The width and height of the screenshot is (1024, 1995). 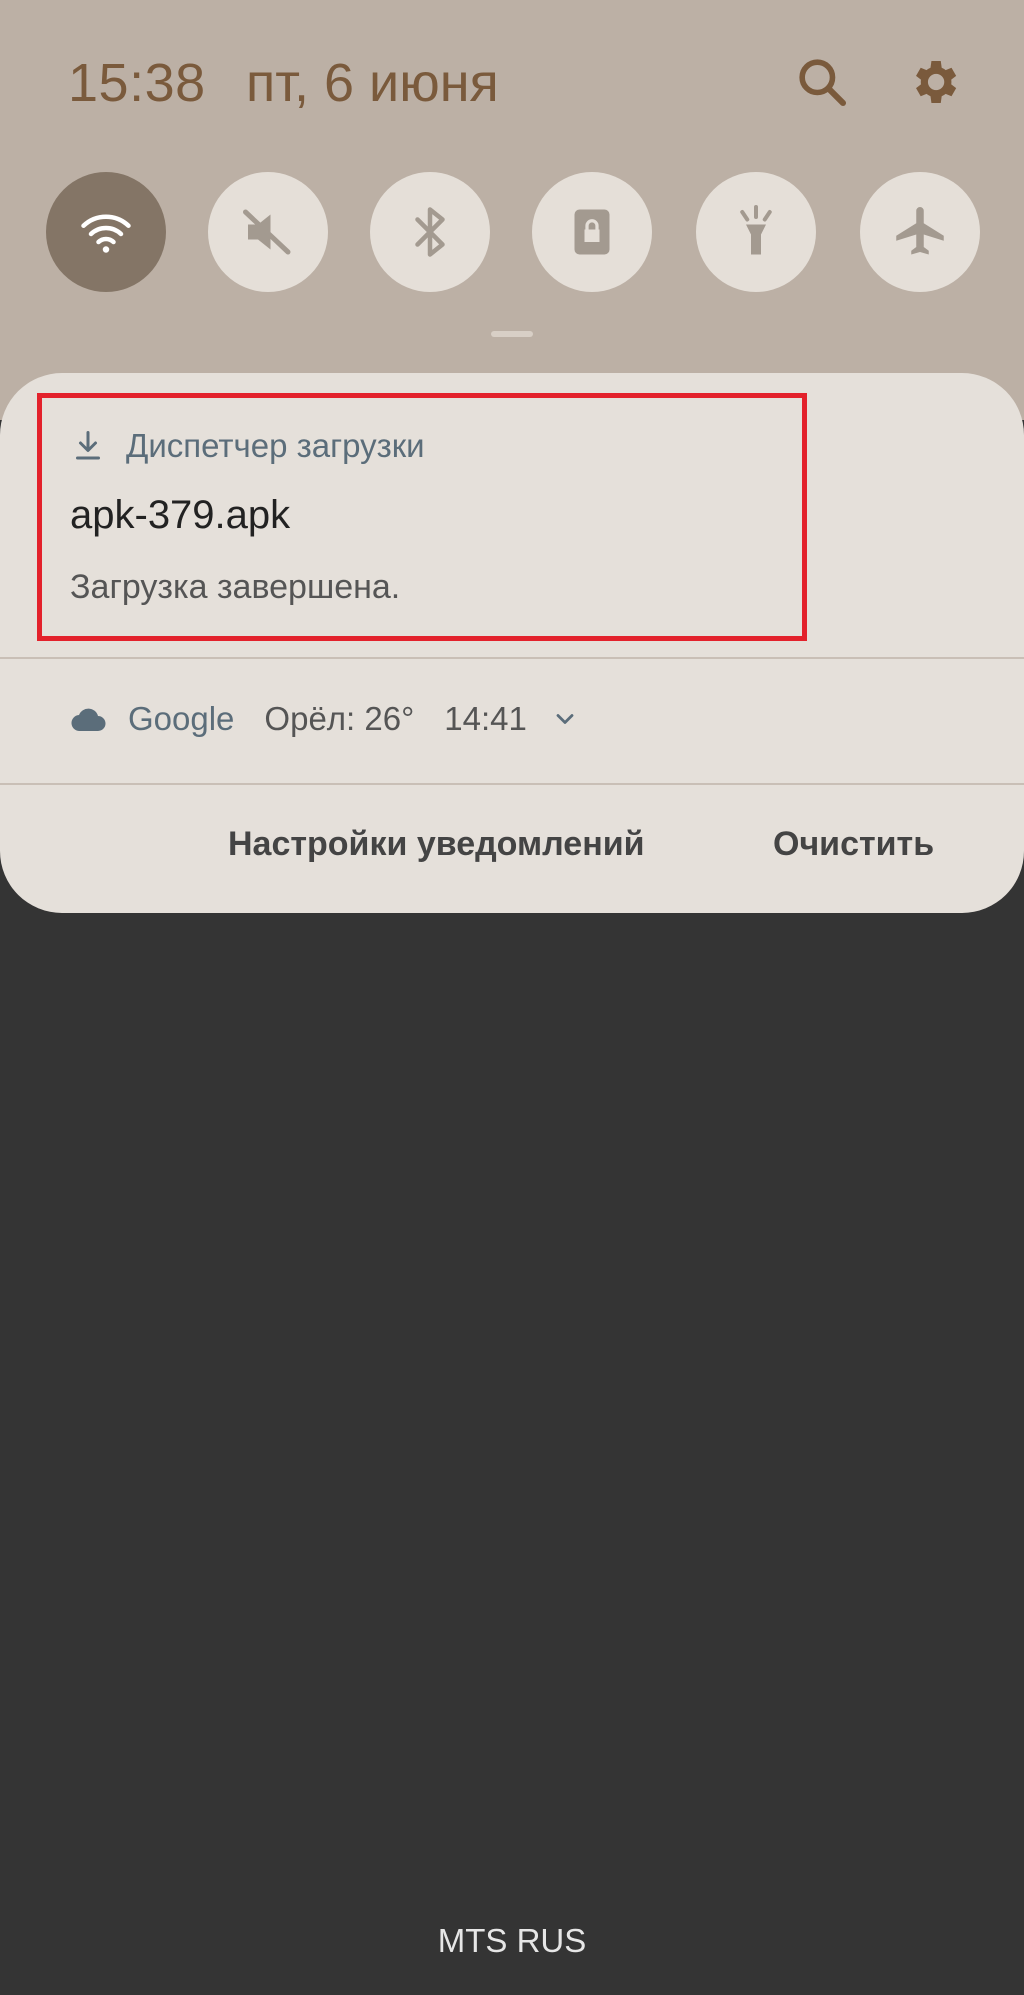 What do you see at coordinates (822, 82) in the screenshot?
I see `search-icon` at bounding box center [822, 82].